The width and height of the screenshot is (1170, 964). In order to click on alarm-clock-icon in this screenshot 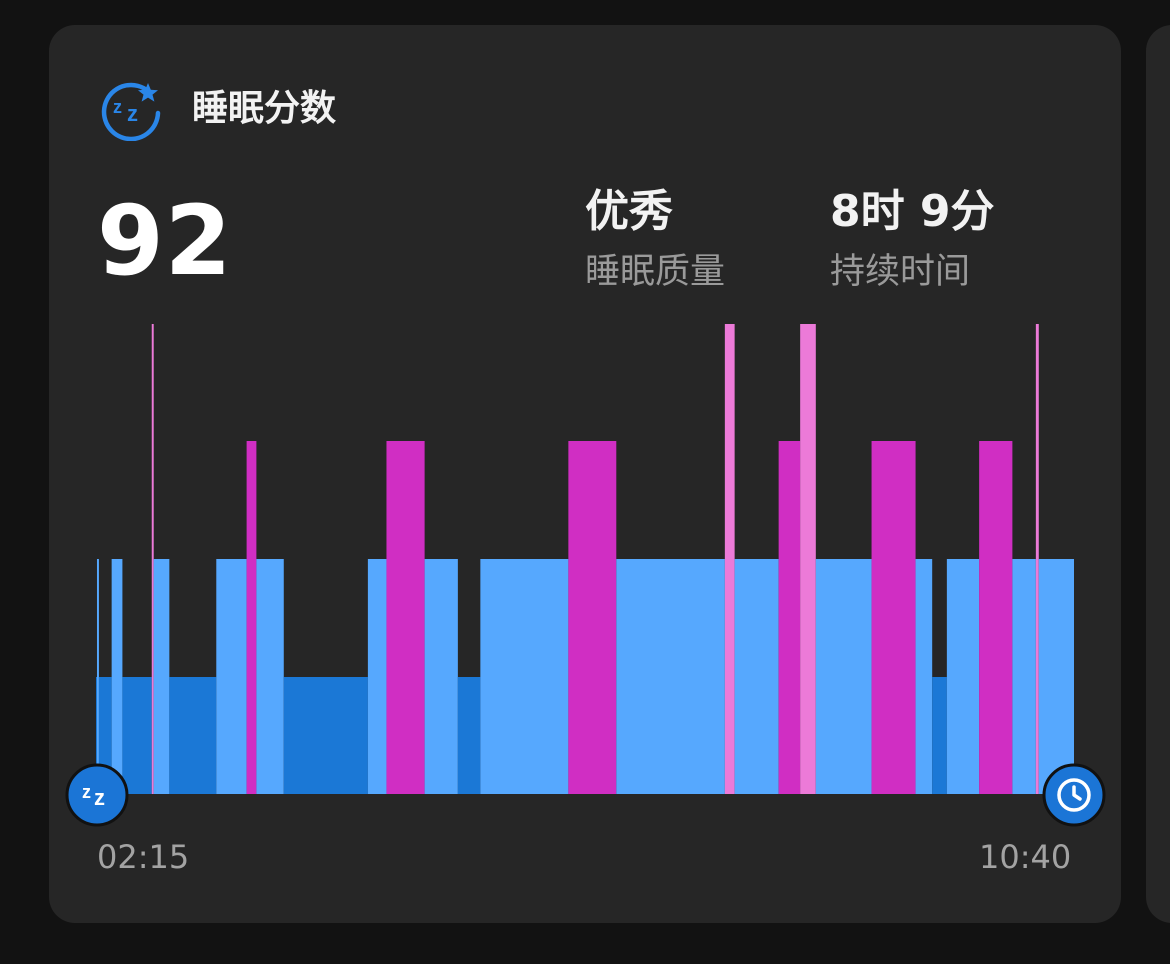, I will do `click(1074, 795)`.